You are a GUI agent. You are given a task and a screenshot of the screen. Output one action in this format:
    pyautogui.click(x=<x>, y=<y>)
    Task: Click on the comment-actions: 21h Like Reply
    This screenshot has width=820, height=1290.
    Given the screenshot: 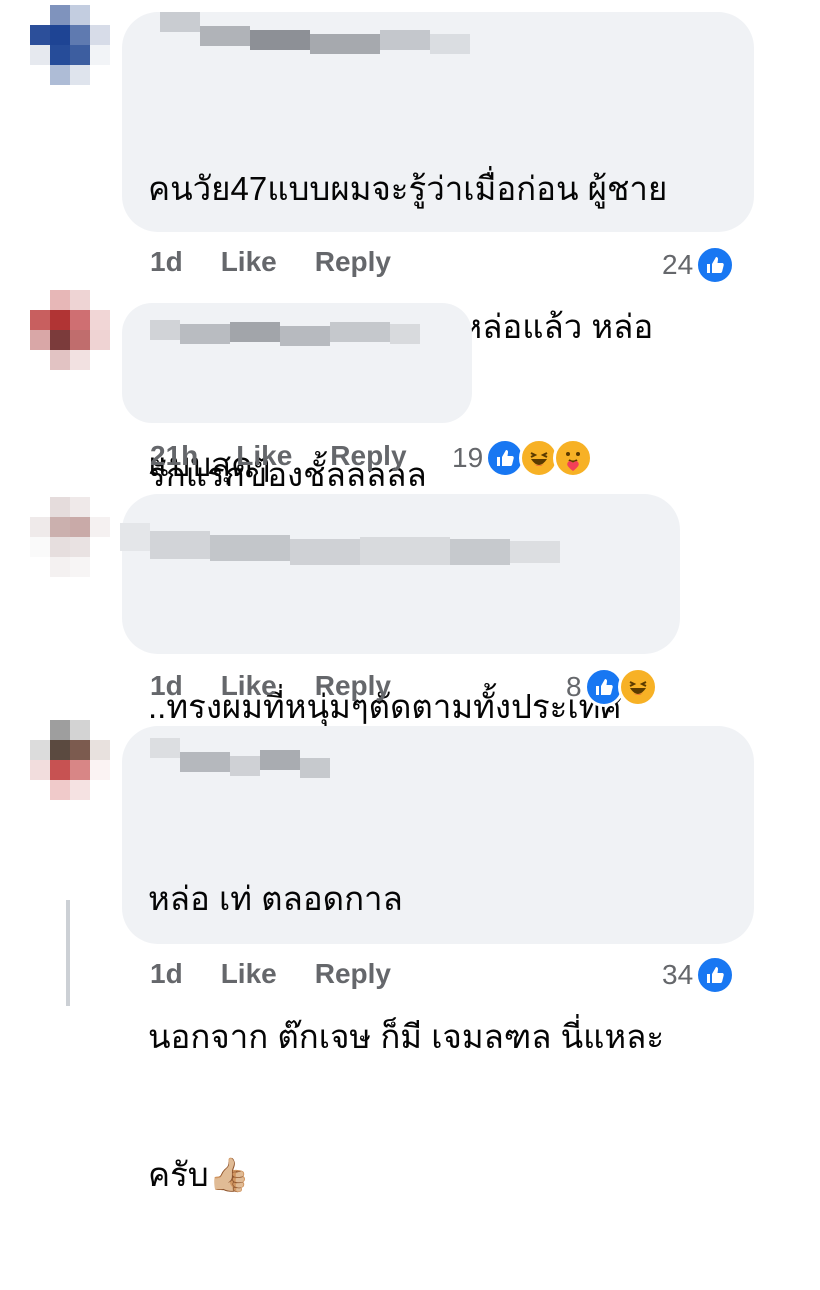 What is the action you would take?
    pyautogui.click(x=278, y=456)
    